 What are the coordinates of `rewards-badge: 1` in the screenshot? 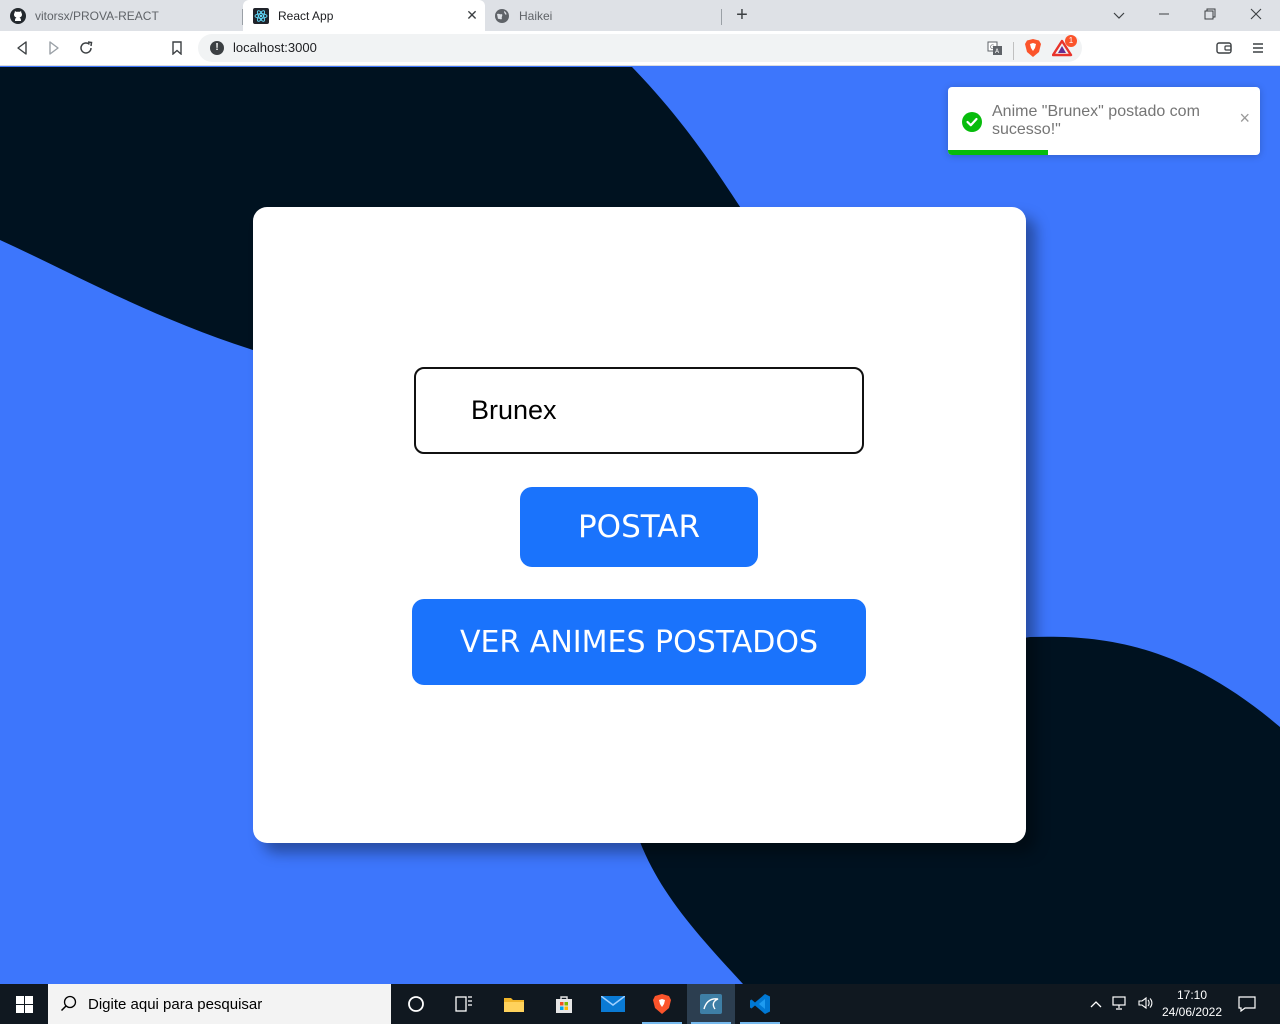 It's located at (1071, 41).